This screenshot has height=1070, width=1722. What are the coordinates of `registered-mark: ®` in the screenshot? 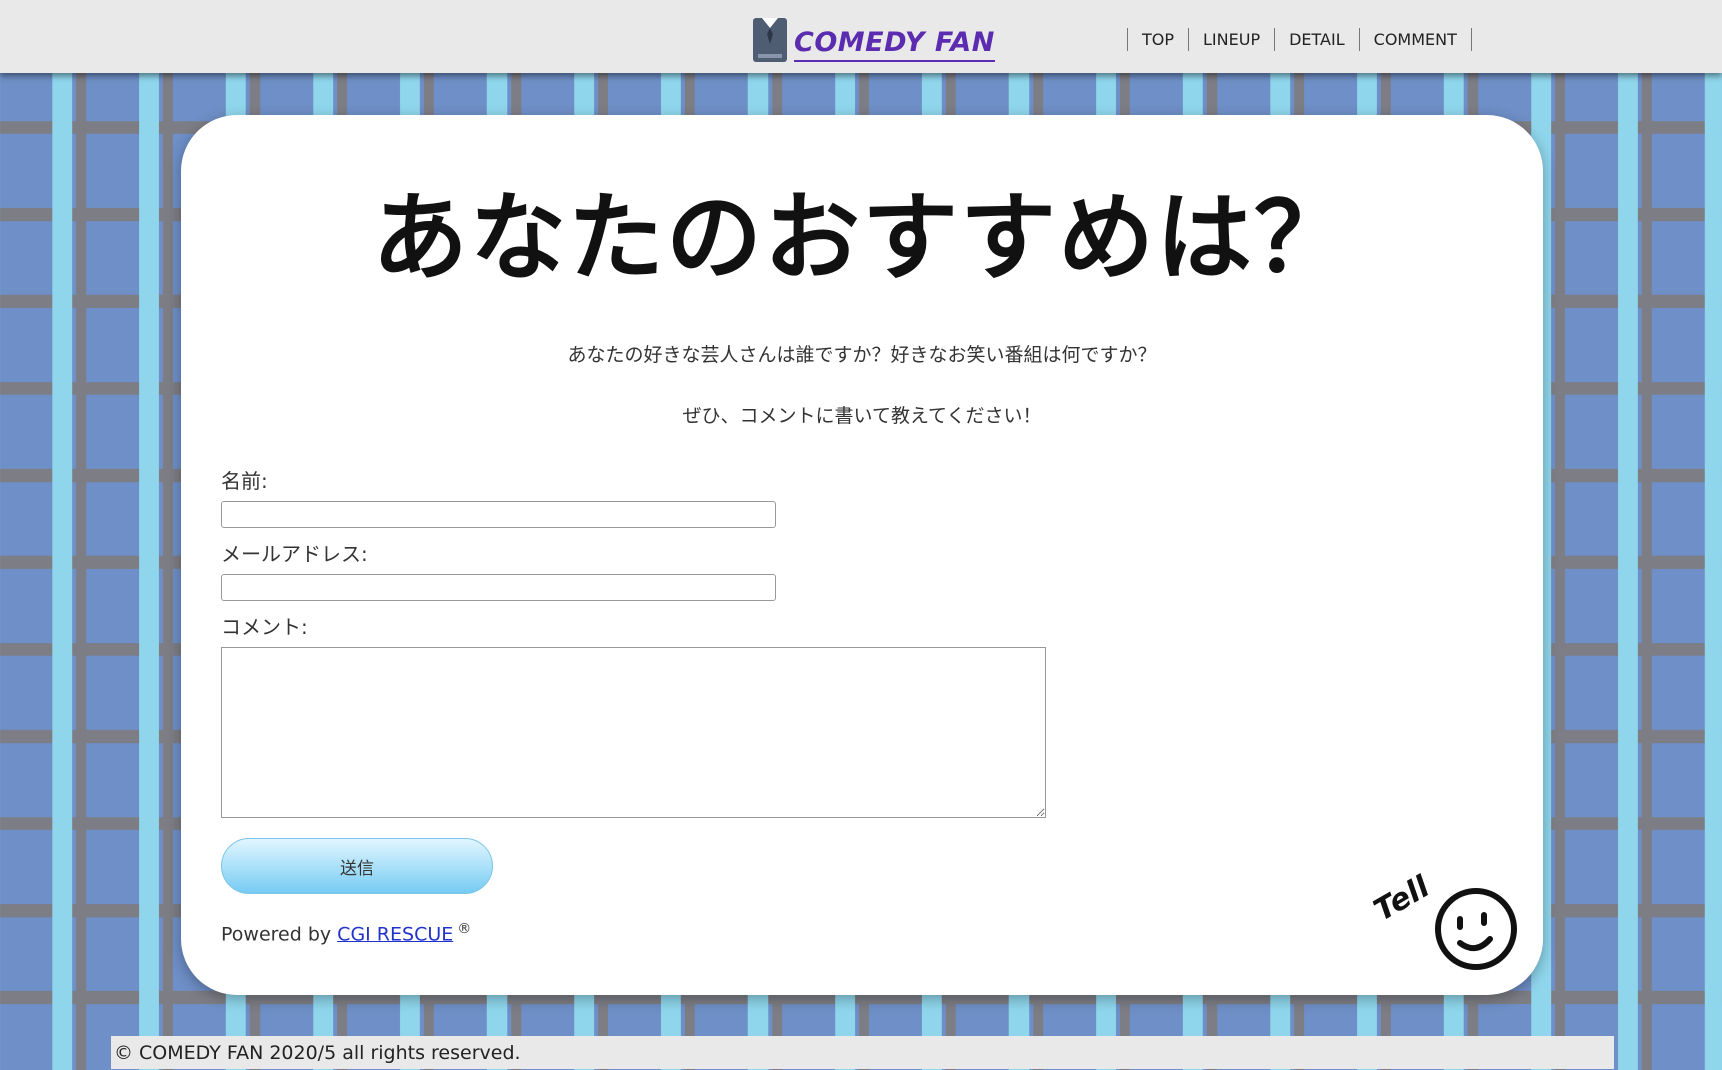 It's located at (464, 929).